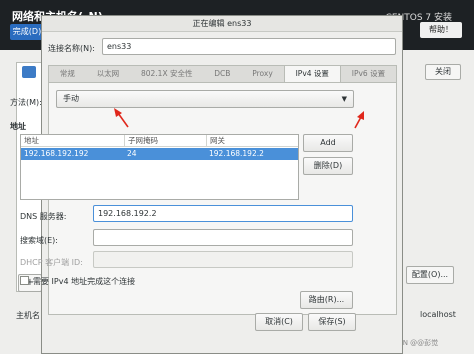 Image resolution: width=474 pixels, height=354 pixels. What do you see at coordinates (239, 118) in the screenshot?
I see `annotation-arrows` at bounding box center [239, 118].